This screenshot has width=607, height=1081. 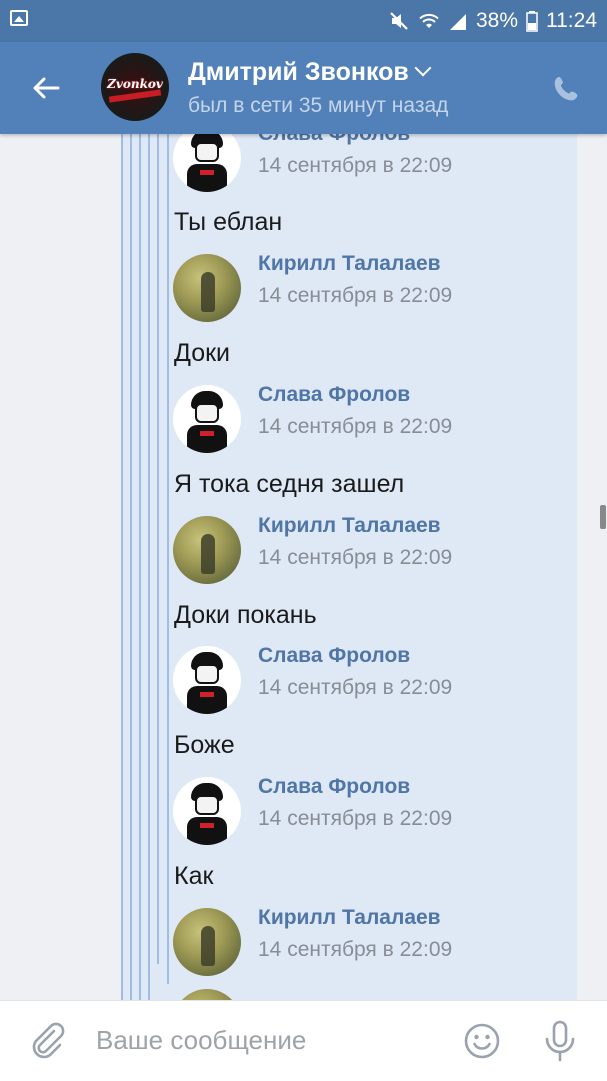 I want to click on avatar-logo-stripe, so click(x=135, y=96).